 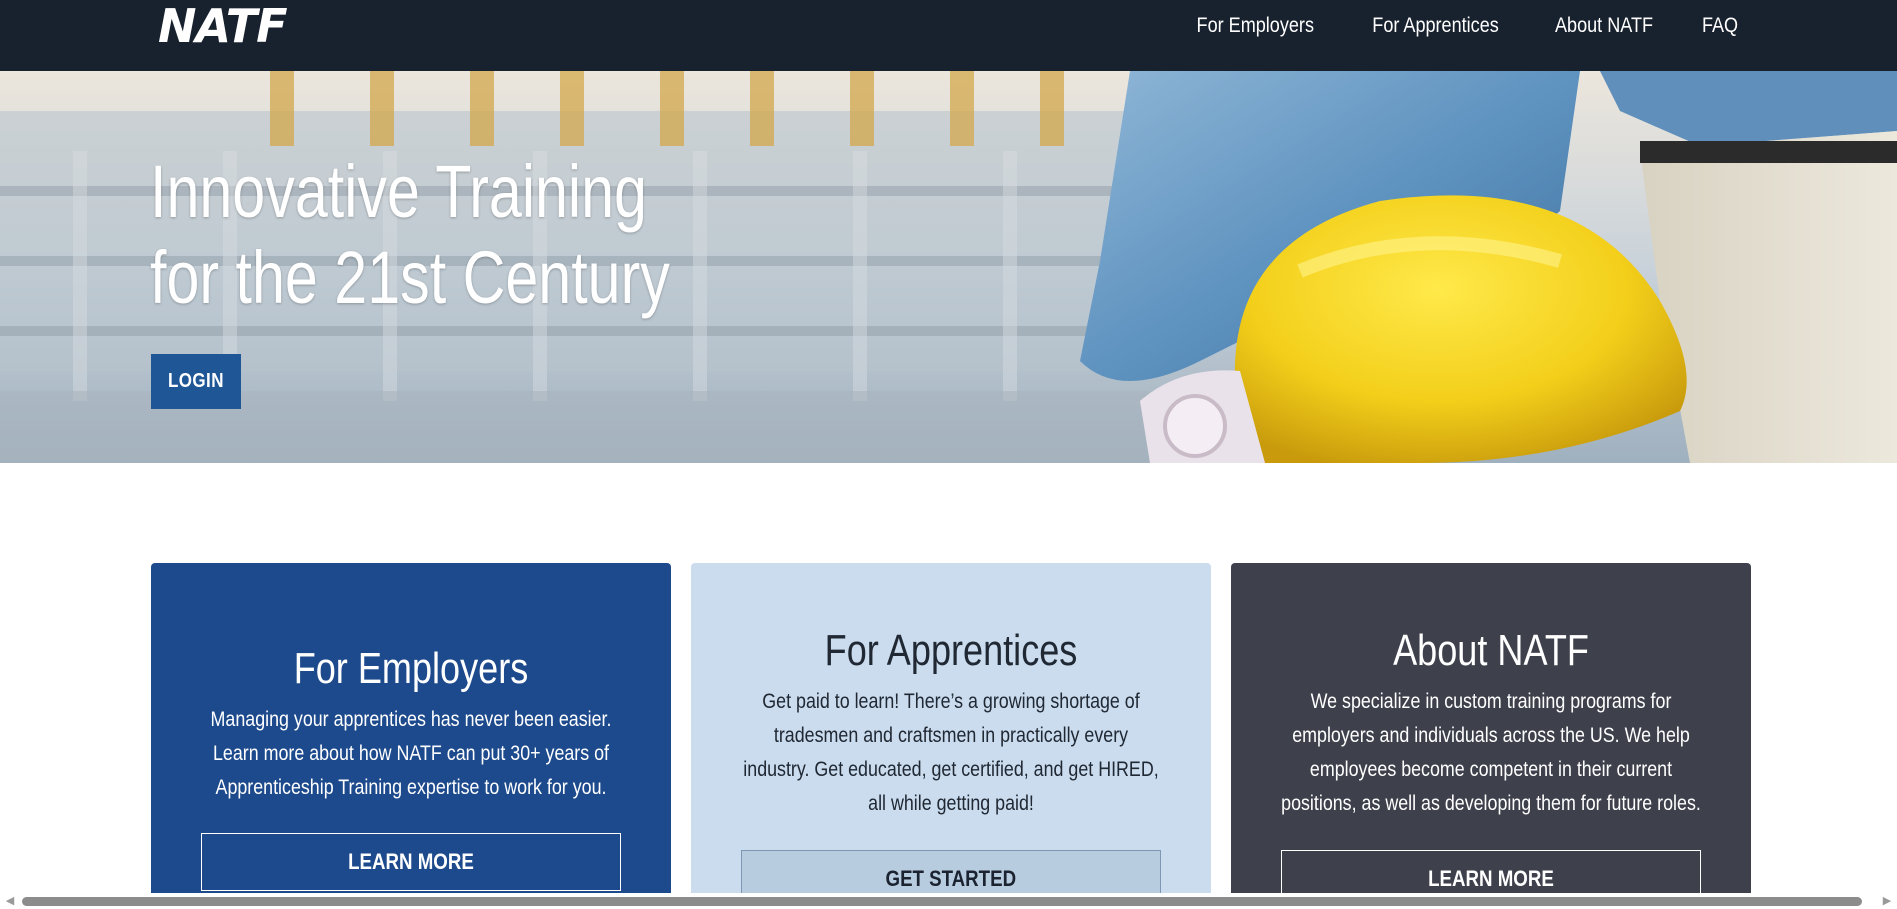 I want to click on hero-title-line-1: Innovative Training, so click(x=398, y=191).